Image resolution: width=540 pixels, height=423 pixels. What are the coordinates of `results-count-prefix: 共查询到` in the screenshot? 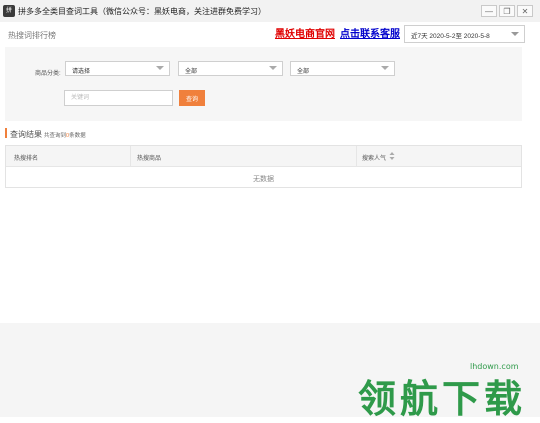 It's located at (55, 136).